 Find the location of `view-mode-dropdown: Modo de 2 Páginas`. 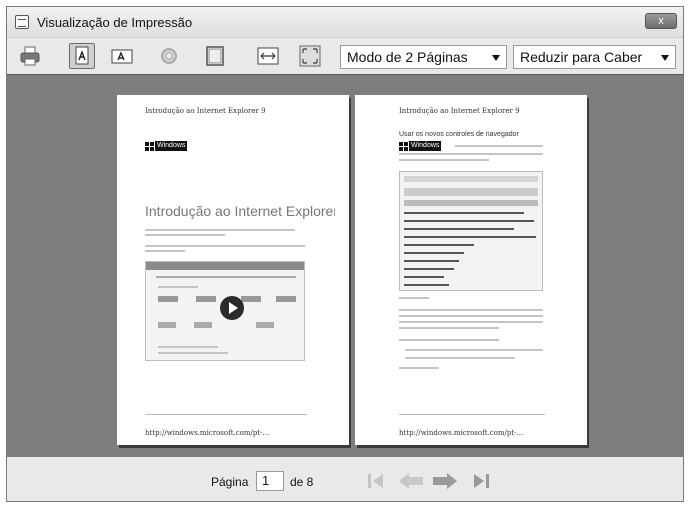

view-mode-dropdown: Modo de 2 Páginas is located at coordinates (423, 57).